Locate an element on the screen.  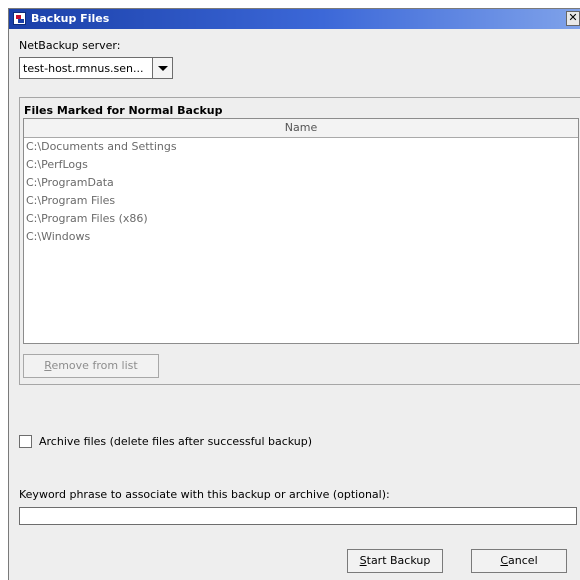
name-column-header: Name is located at coordinates (301, 128).